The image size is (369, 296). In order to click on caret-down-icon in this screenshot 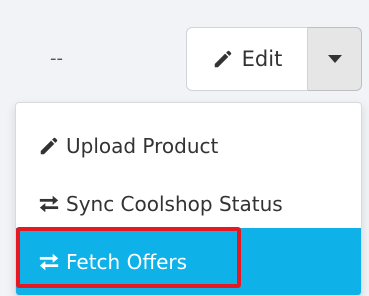, I will do `click(334, 59)`.